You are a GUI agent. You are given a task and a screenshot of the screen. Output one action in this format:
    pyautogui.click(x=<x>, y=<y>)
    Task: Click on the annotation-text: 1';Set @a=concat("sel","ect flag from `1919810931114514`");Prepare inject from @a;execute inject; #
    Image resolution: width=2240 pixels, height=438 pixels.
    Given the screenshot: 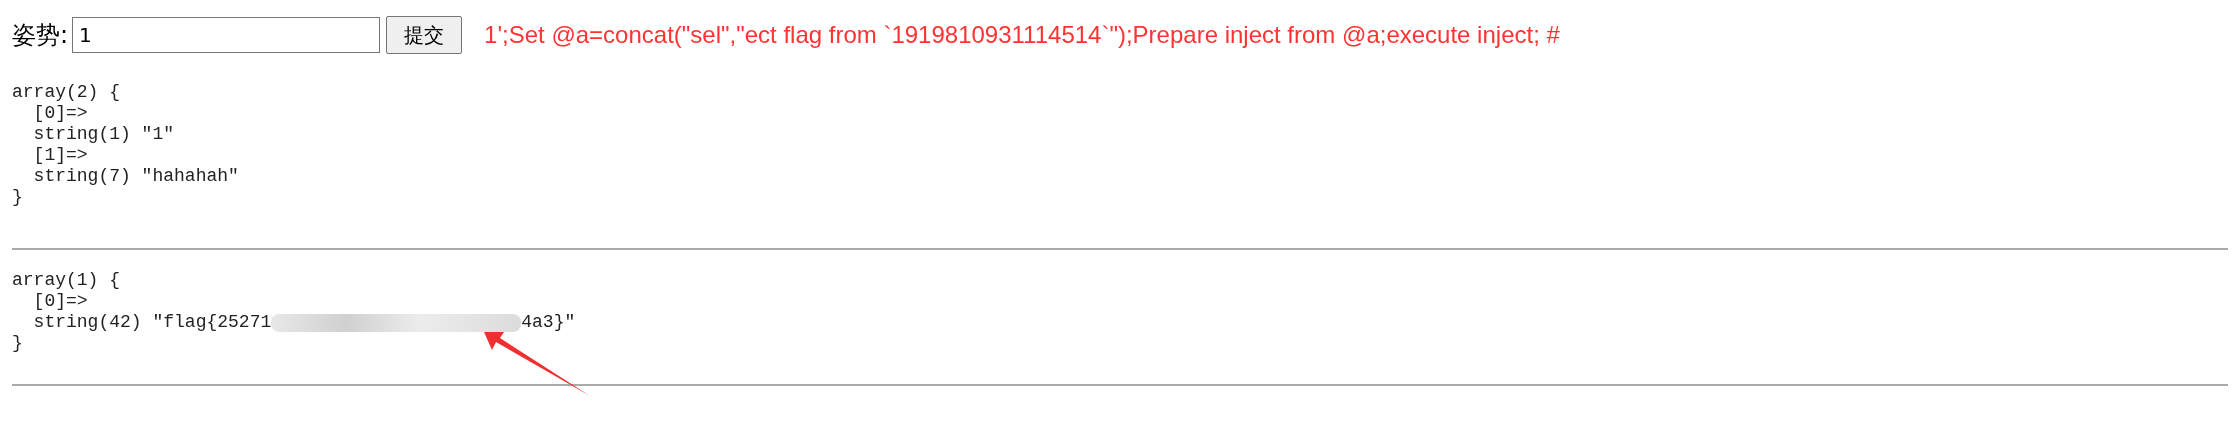 What is the action you would take?
    pyautogui.click(x=1022, y=35)
    